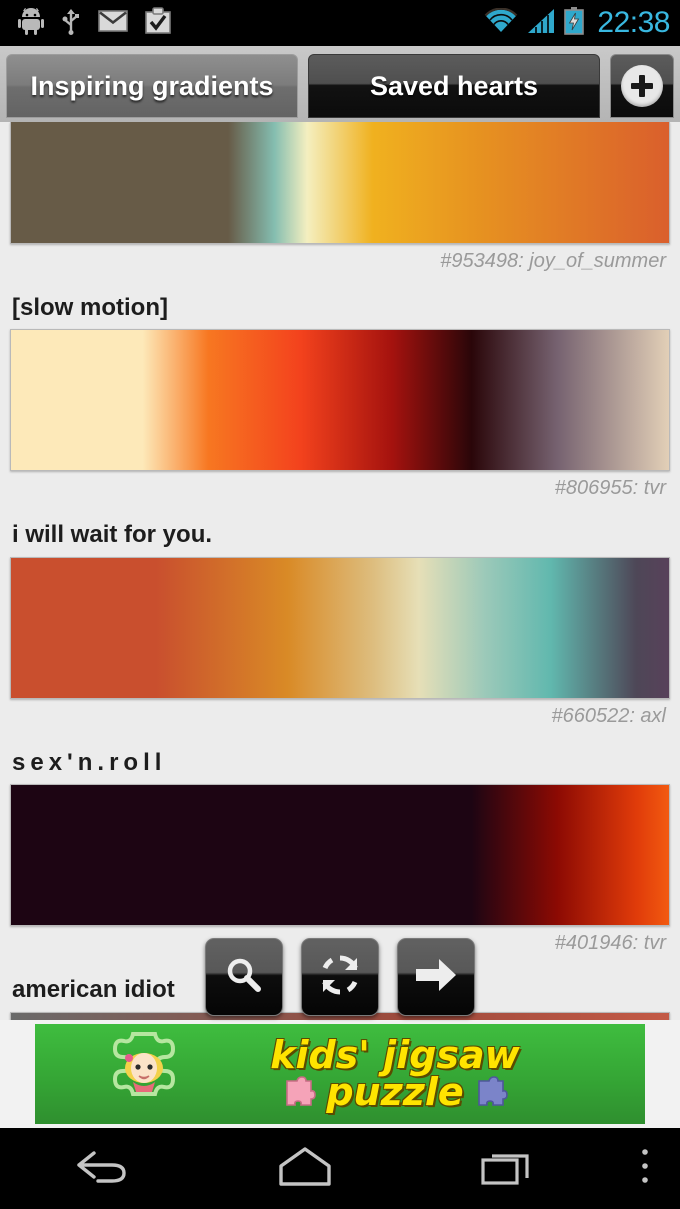  I want to click on nav-home-button, so click(304, 1168).